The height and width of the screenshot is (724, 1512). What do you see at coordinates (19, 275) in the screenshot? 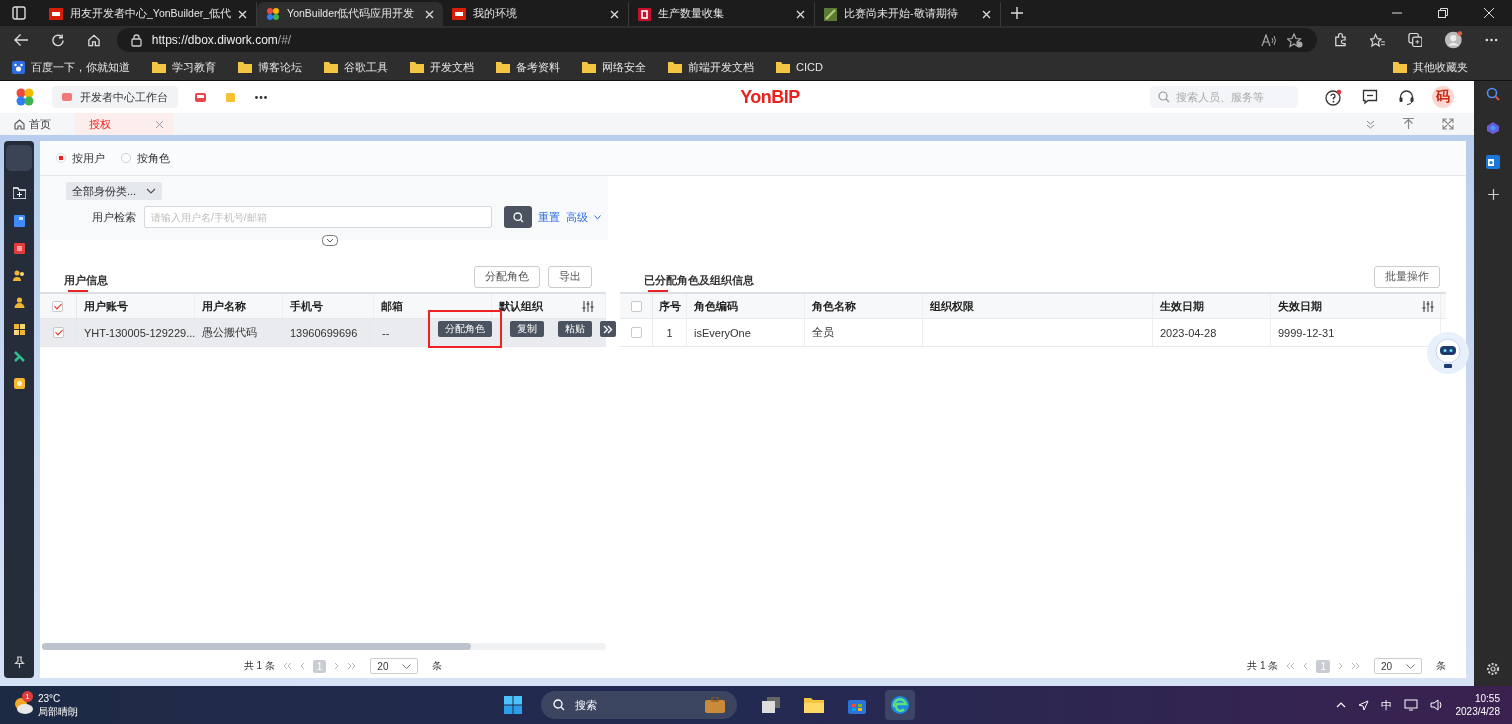
I see `users-icon` at bounding box center [19, 275].